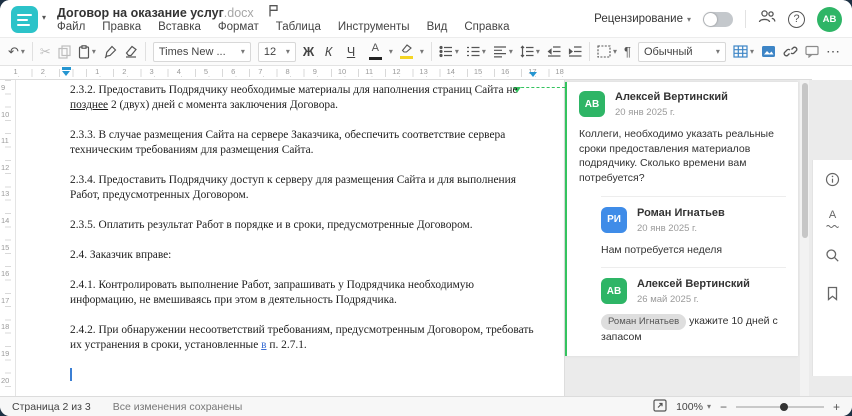 The image size is (852, 416). What do you see at coordinates (305, 255) in the screenshot?
I see `paragraph: 2.4. Заказчик вправе:` at bounding box center [305, 255].